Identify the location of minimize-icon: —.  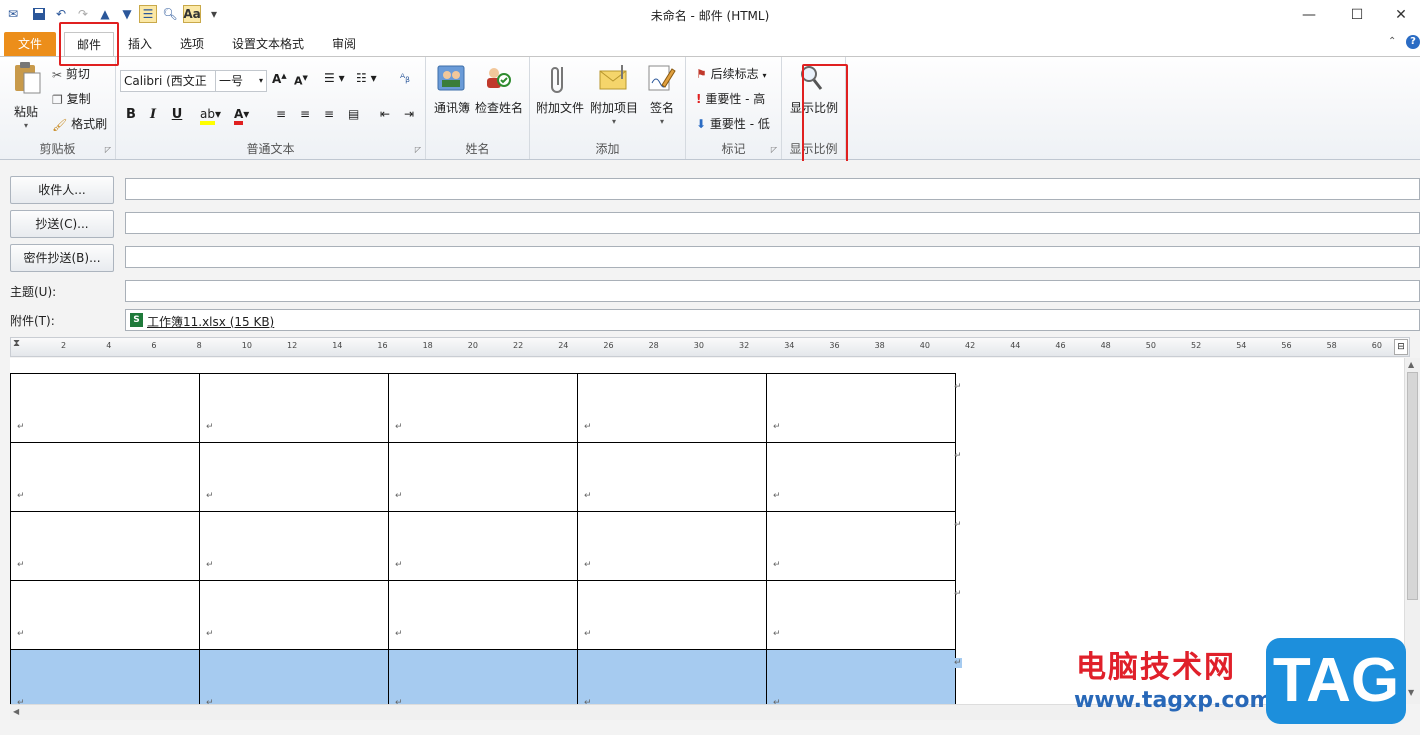
(1309, 15).